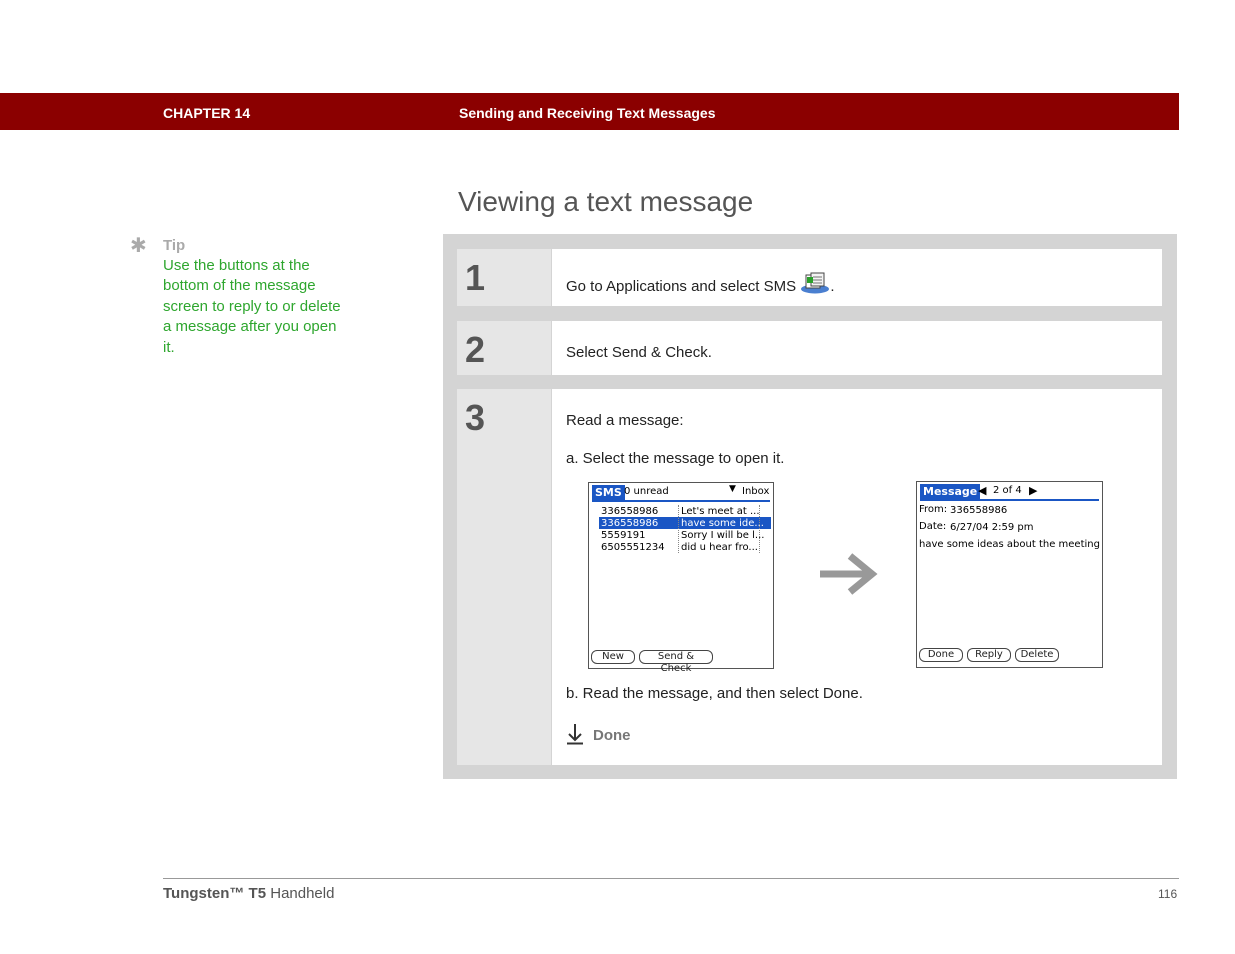 Image resolution: width=1235 pixels, height=954 pixels. I want to click on message-body: have some ideas about the meeting, so click(1009, 544).